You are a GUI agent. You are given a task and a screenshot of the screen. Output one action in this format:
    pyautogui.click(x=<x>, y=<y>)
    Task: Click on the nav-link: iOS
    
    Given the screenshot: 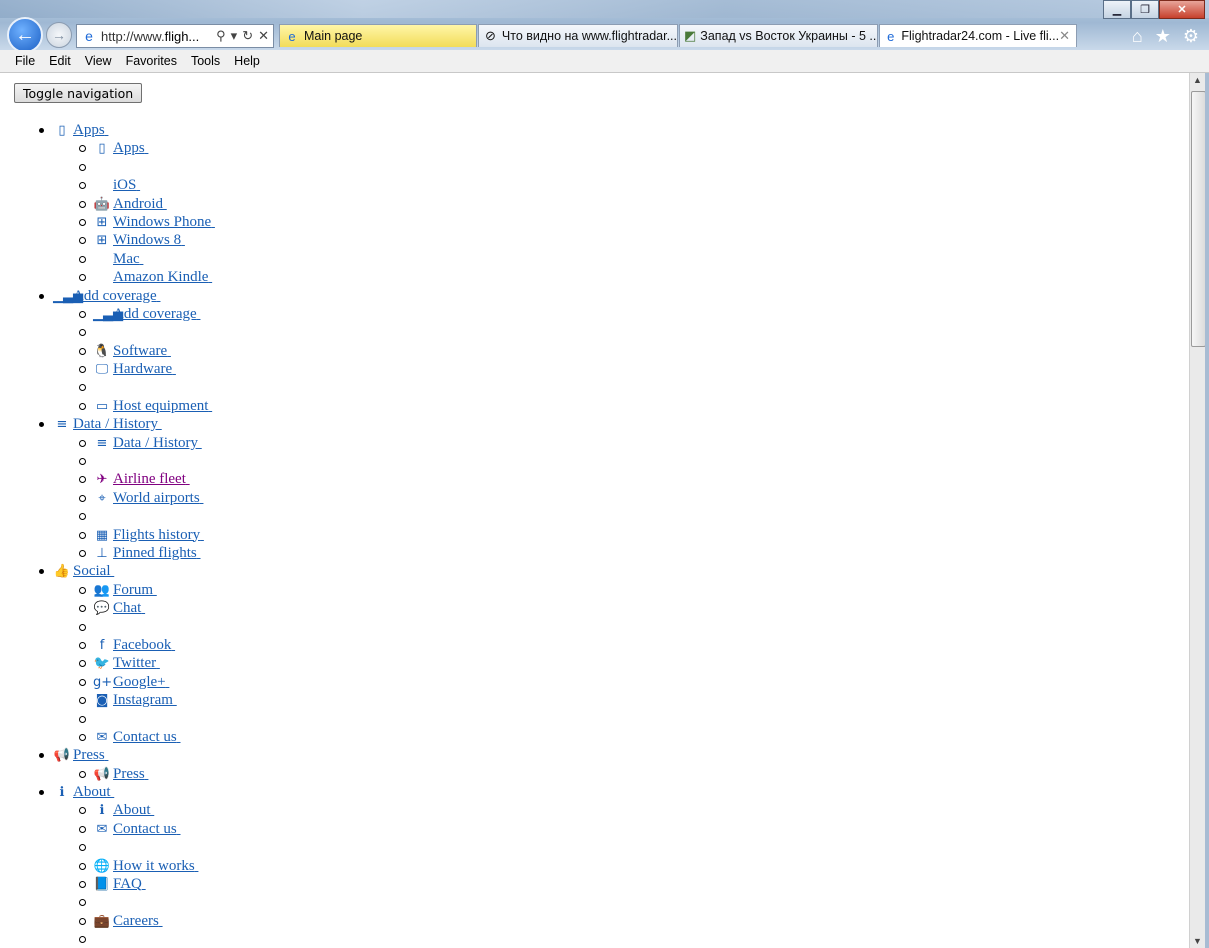 What is the action you would take?
    pyautogui.click(x=116, y=185)
    